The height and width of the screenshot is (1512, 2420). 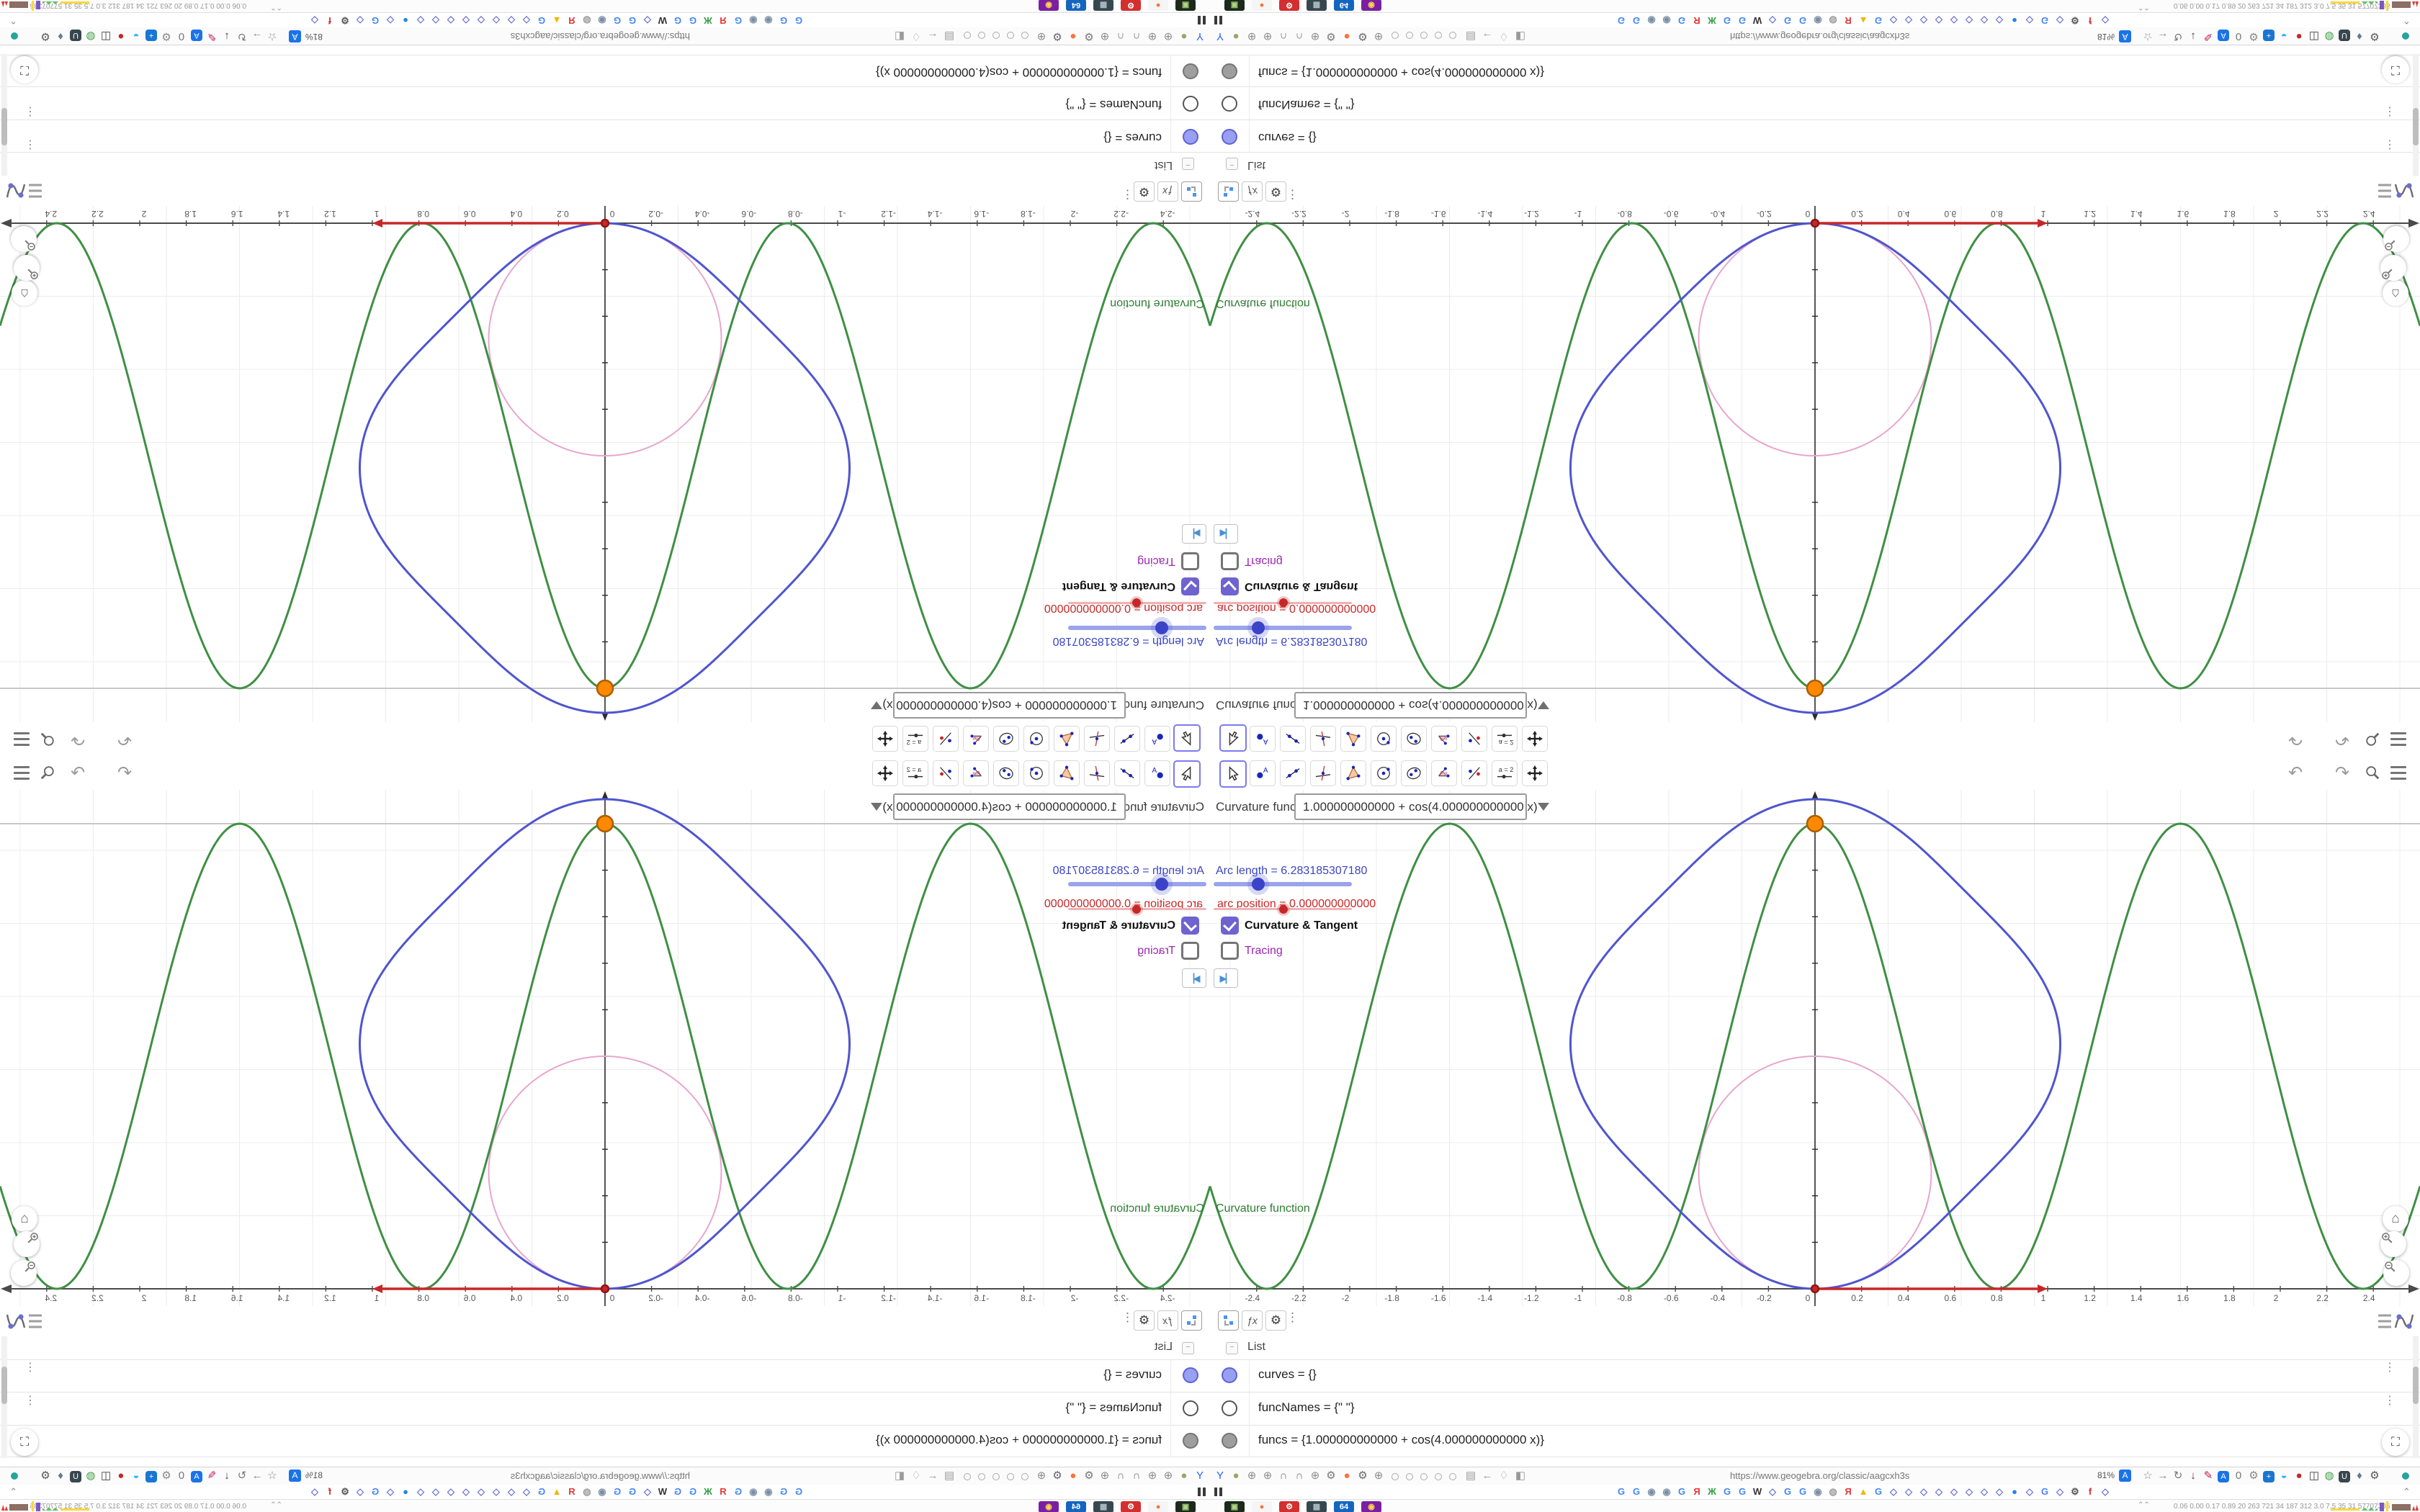 I want to click on collapse-list-button: −, so click(x=1232, y=164).